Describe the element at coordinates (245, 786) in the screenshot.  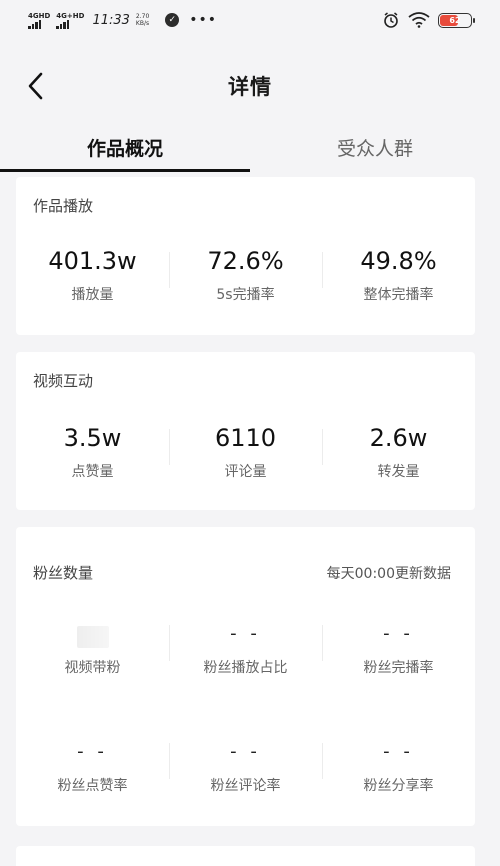
I see `stat-label: 粉丝评论率` at that location.